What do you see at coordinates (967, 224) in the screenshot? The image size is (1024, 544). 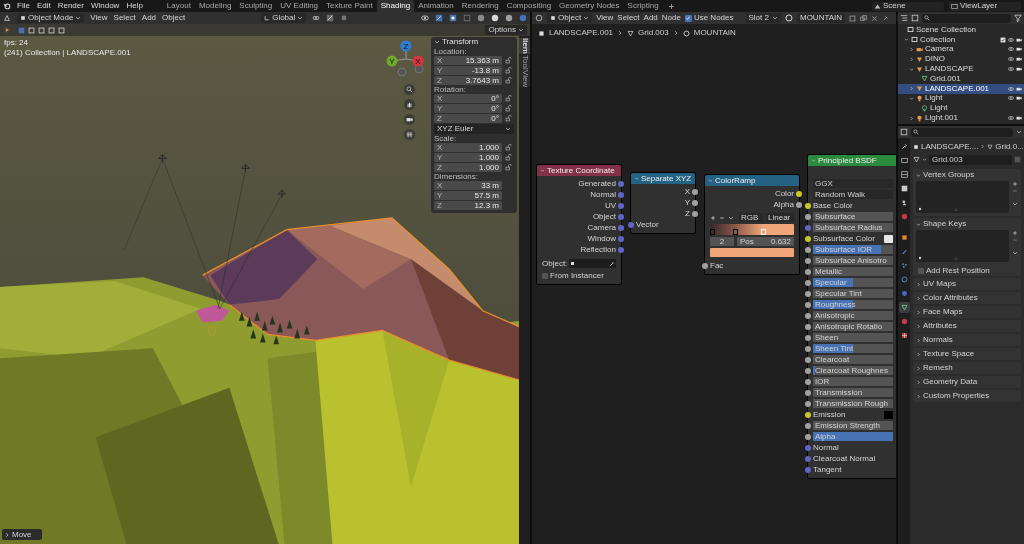 I see `panel-header: Shape Keys` at bounding box center [967, 224].